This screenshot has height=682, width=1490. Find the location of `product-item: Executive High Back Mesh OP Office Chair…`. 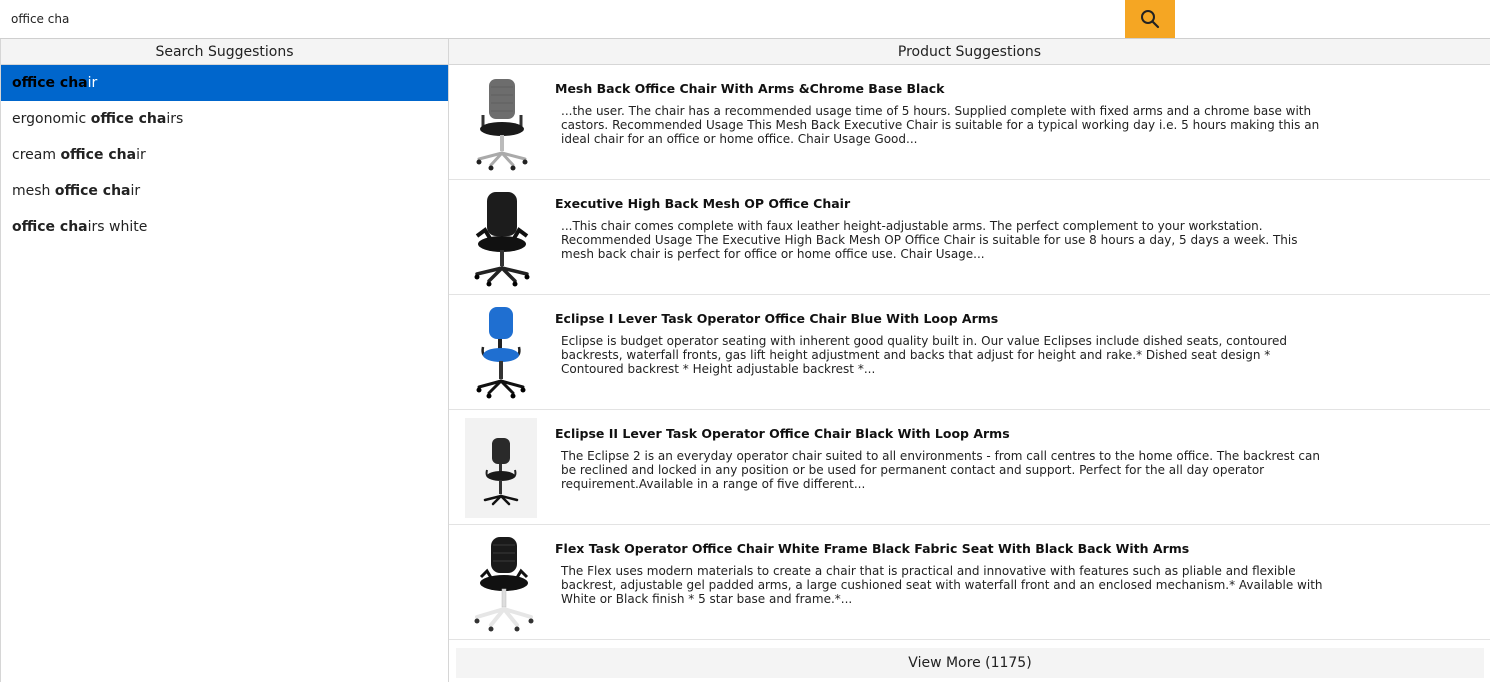

product-item: Executive High Back Mesh OP Office Chair… is located at coordinates (969, 237).